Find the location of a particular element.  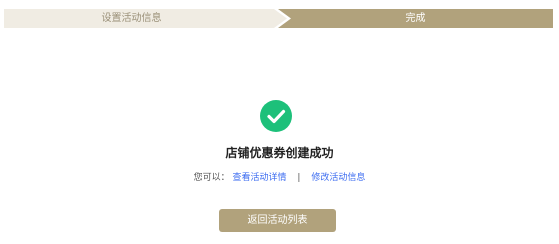

step-setup-activity: 设置活动信息 is located at coordinates (145, 18).